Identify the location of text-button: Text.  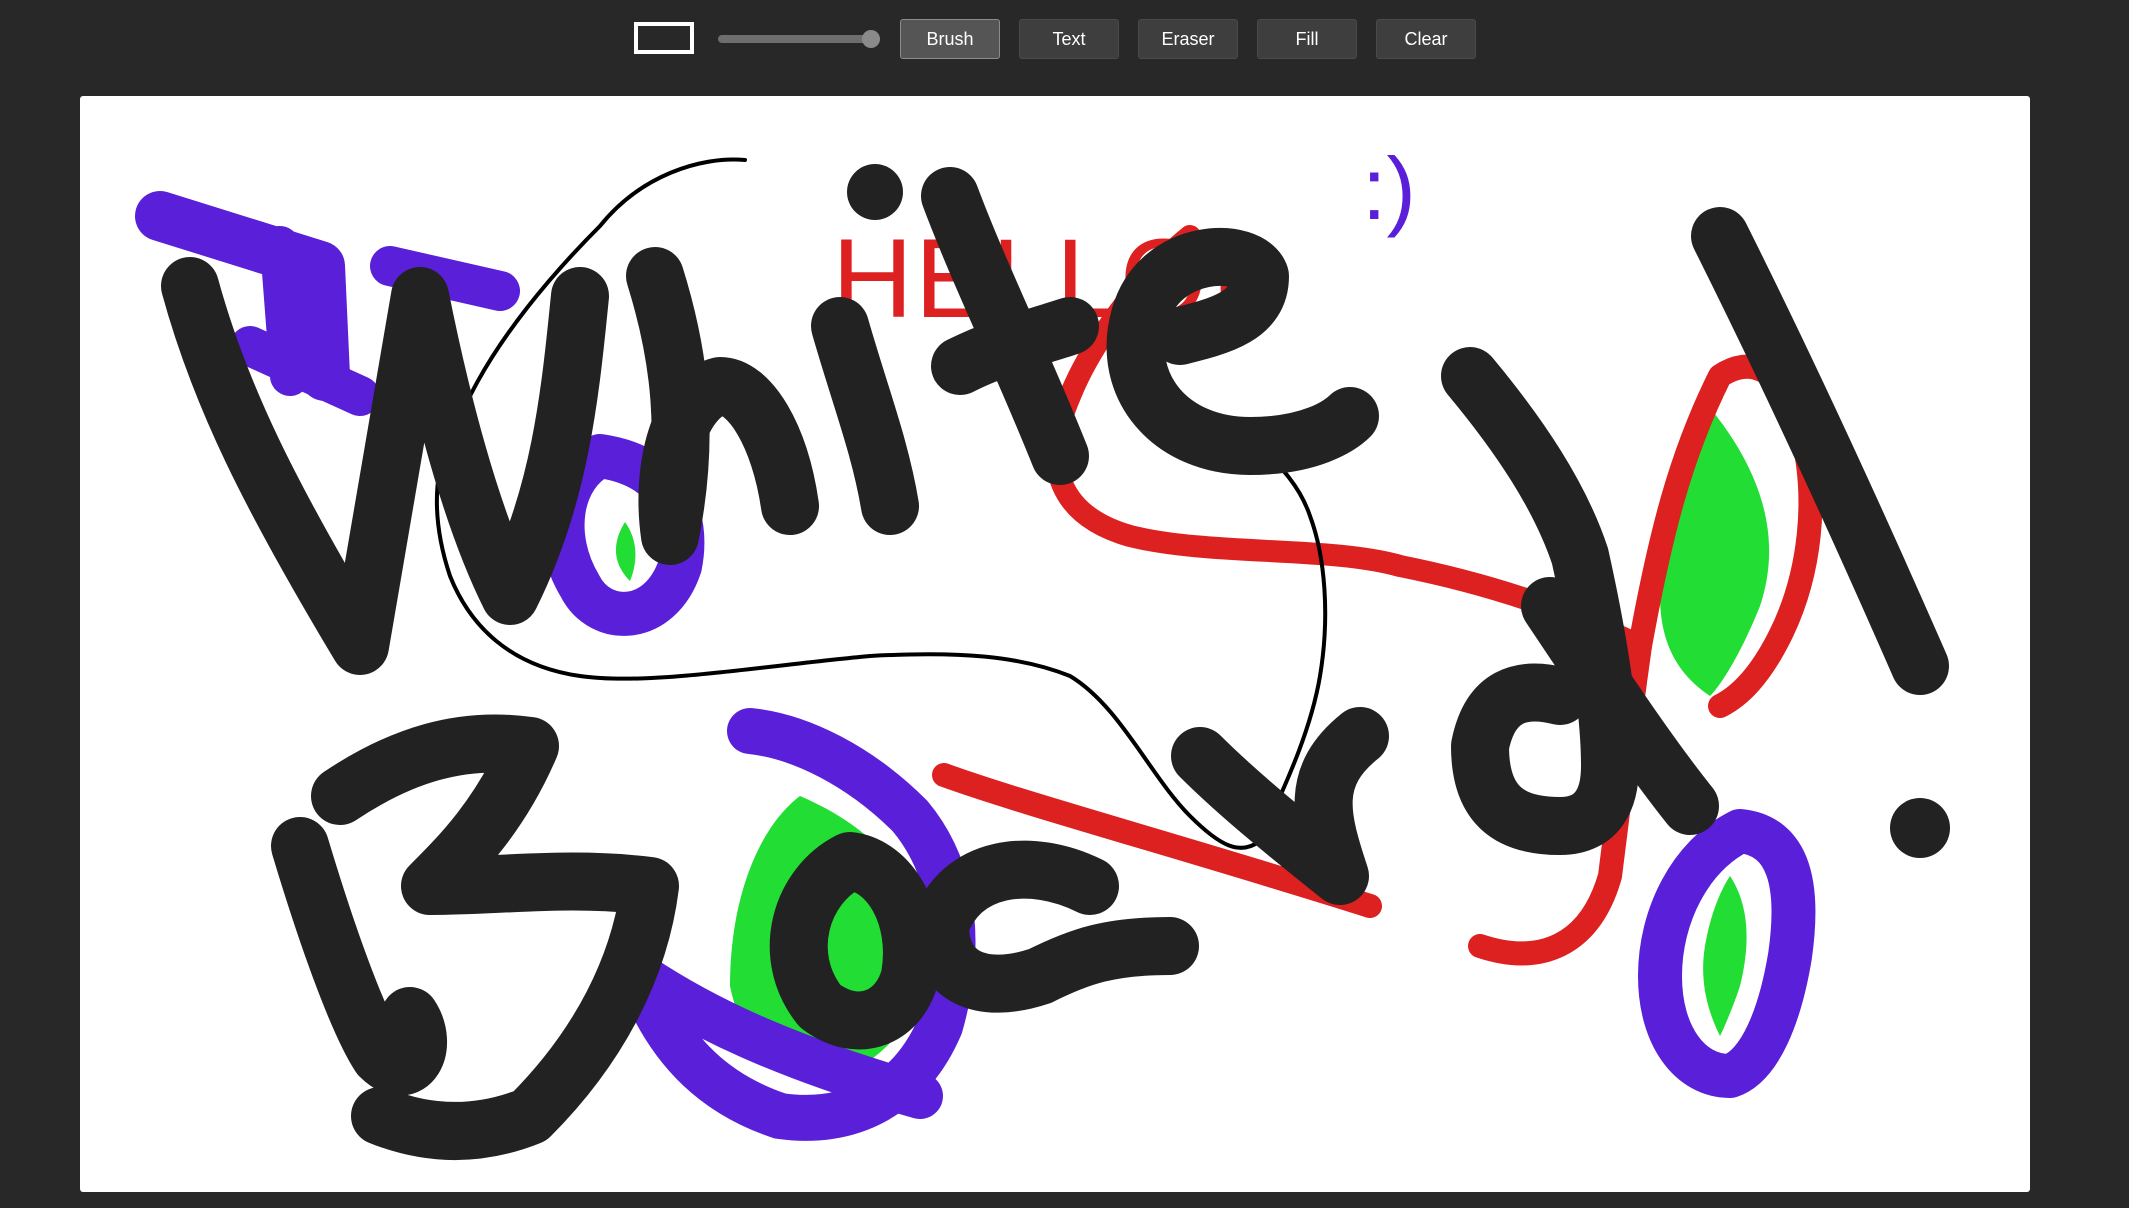
(1069, 39).